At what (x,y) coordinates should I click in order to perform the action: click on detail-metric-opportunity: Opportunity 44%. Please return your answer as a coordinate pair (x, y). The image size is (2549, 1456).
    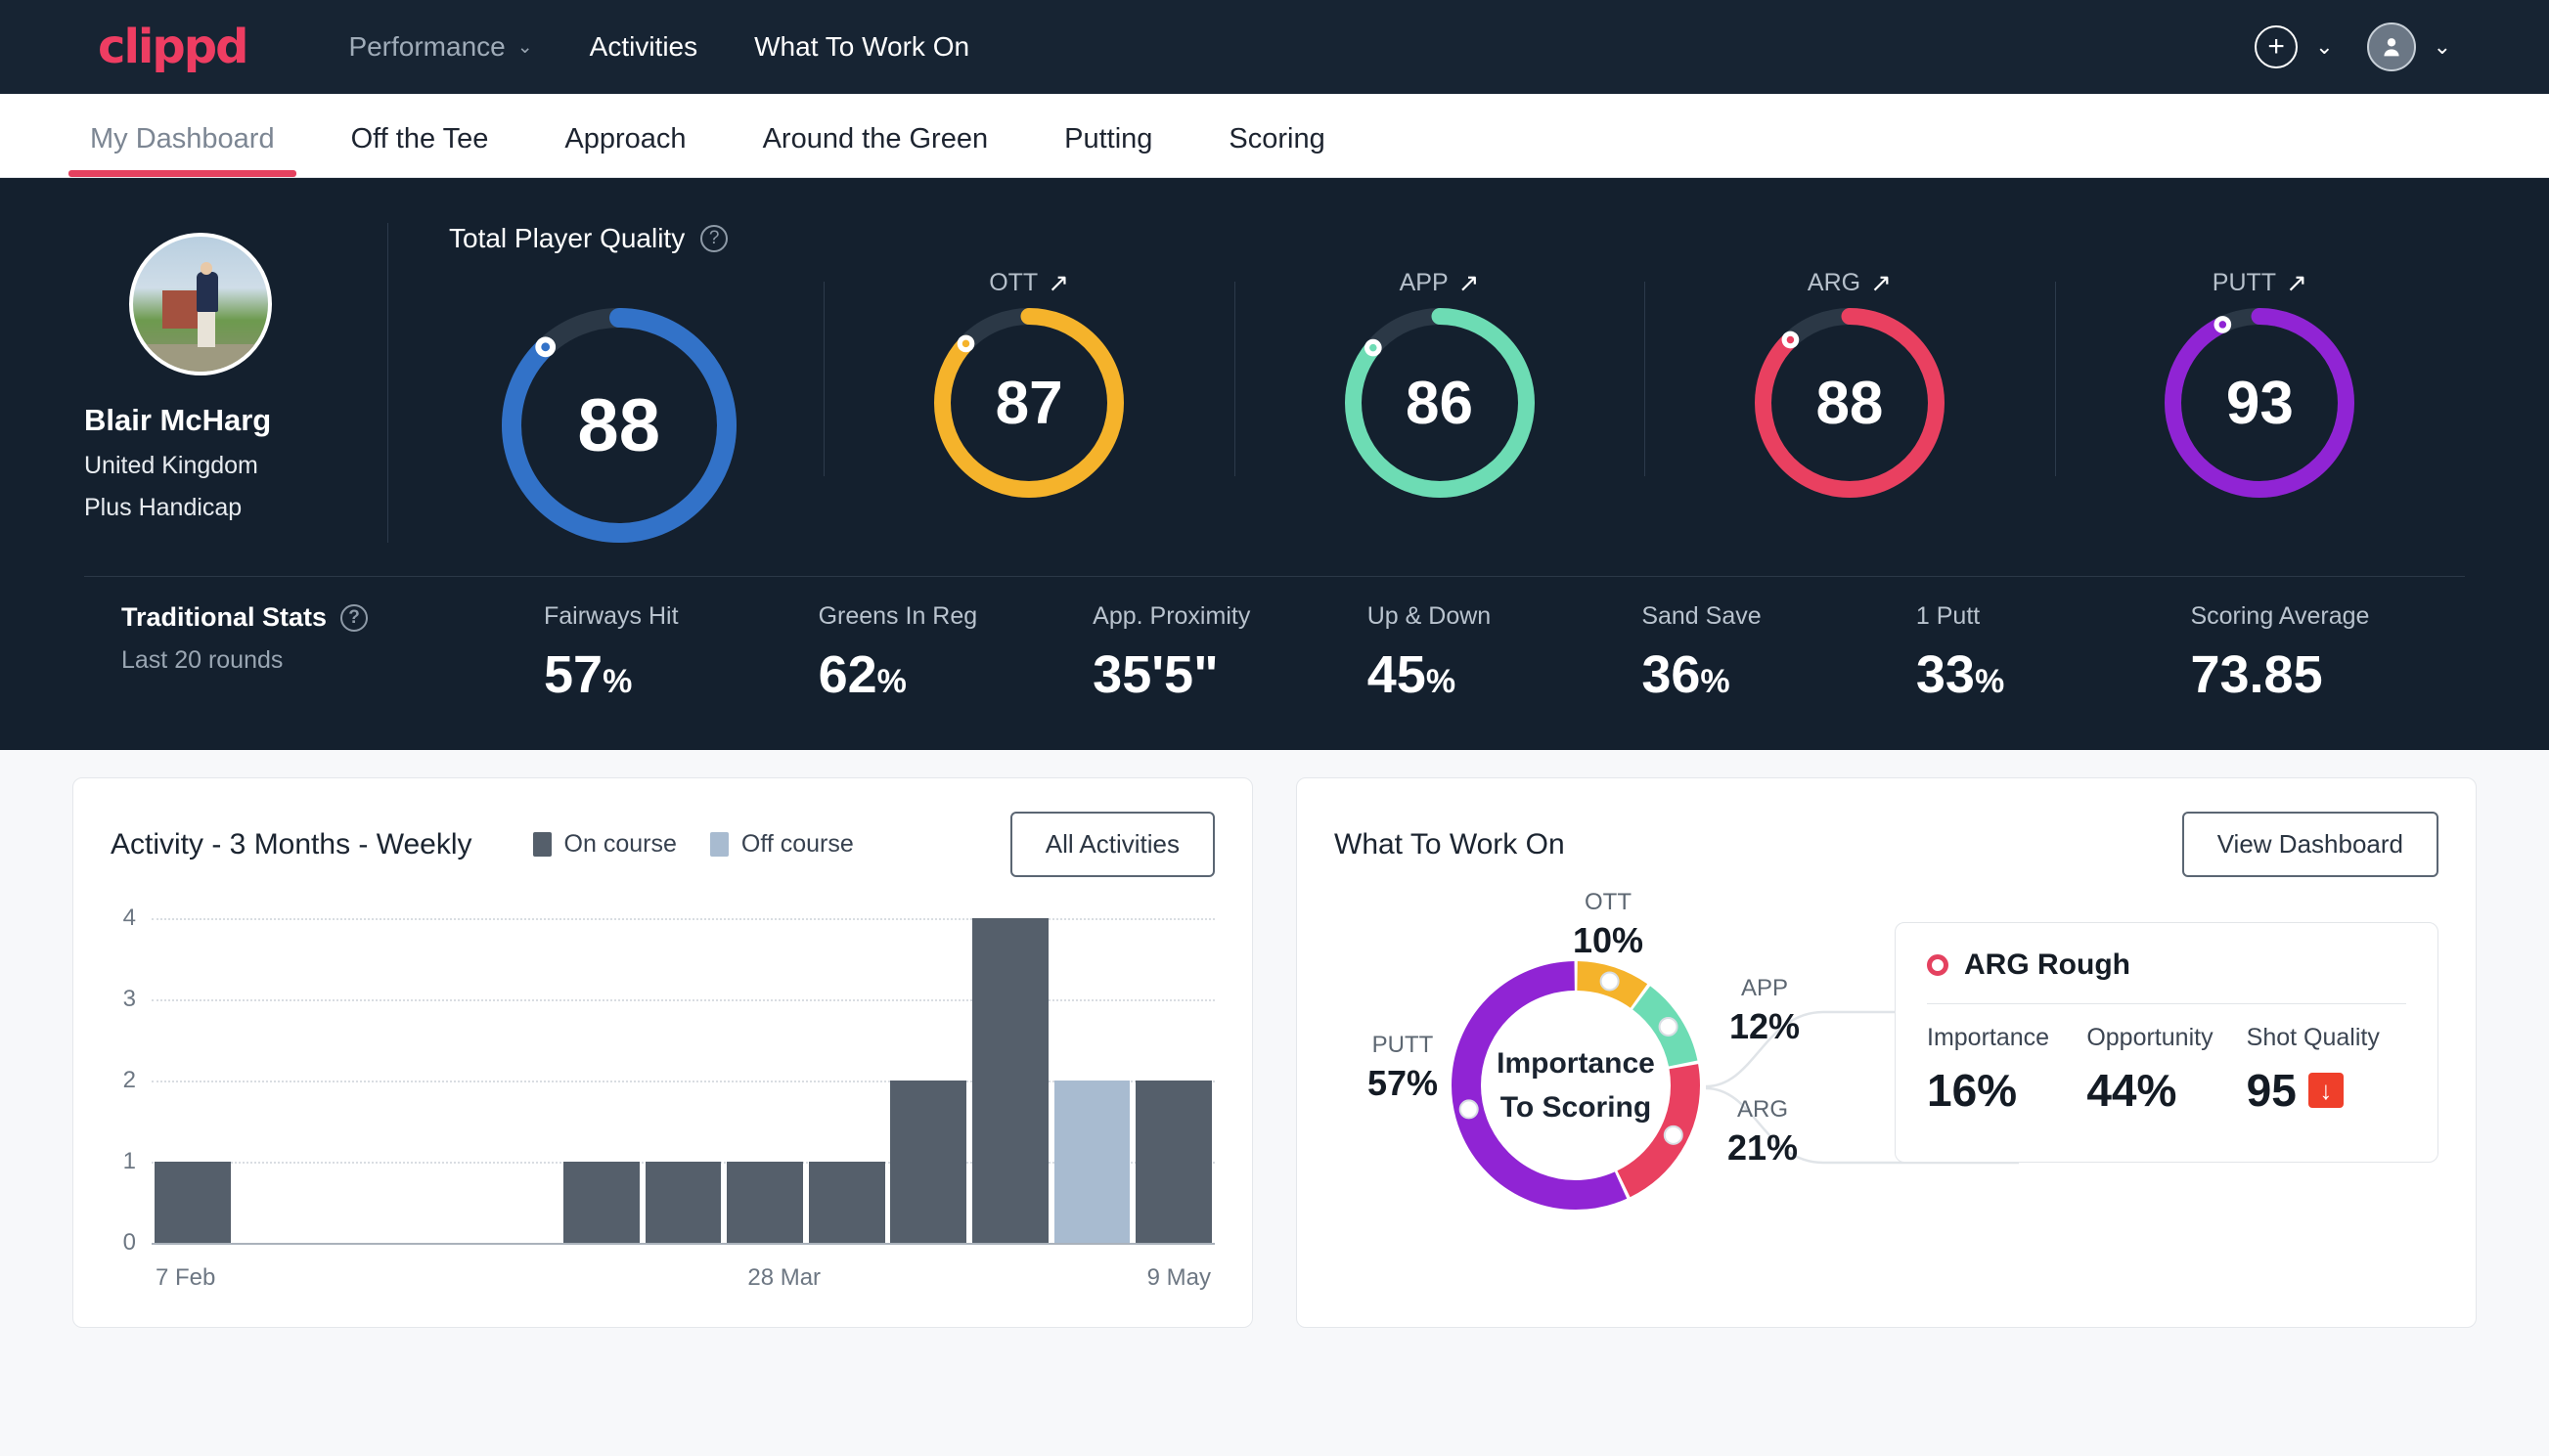
    Looking at the image, I should click on (2166, 1070).